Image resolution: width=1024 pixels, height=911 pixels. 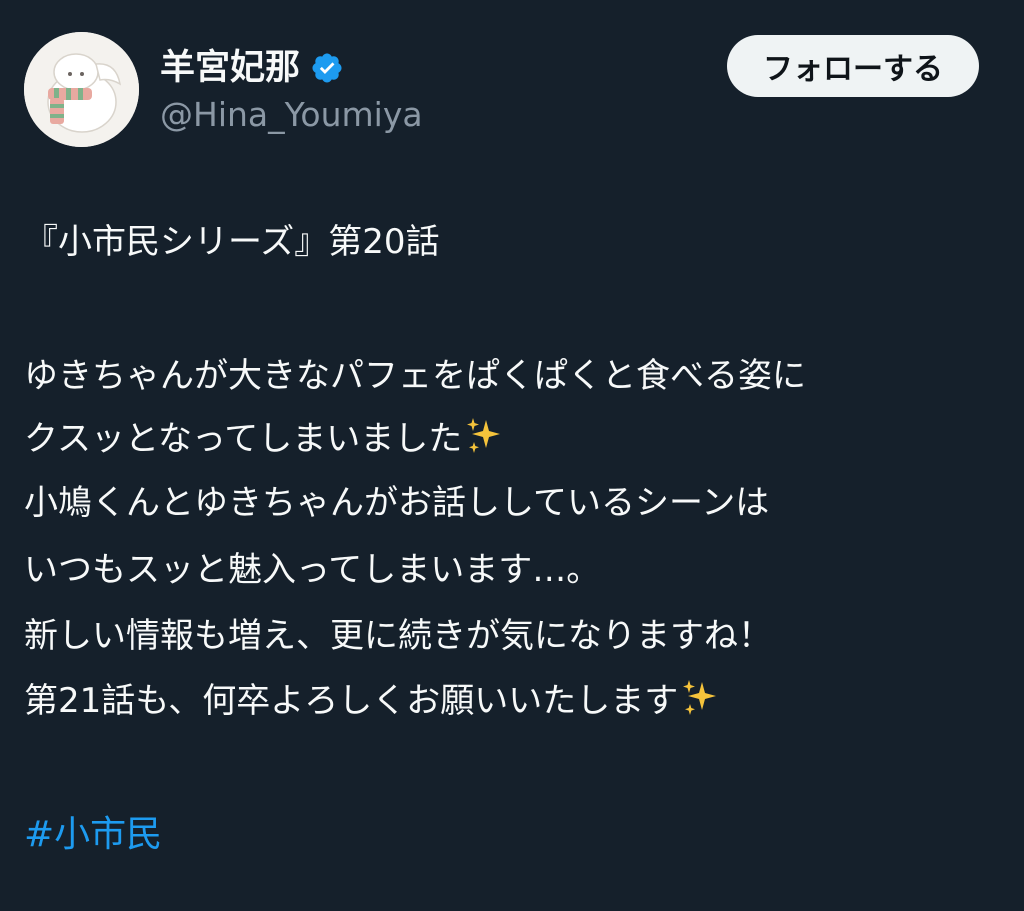 I want to click on avatar, so click(x=81, y=89).